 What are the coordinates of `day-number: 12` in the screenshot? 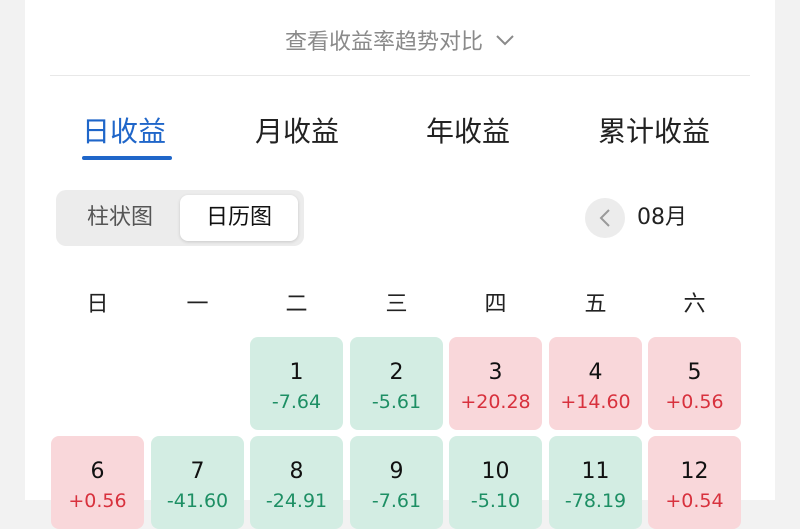 It's located at (694, 471).